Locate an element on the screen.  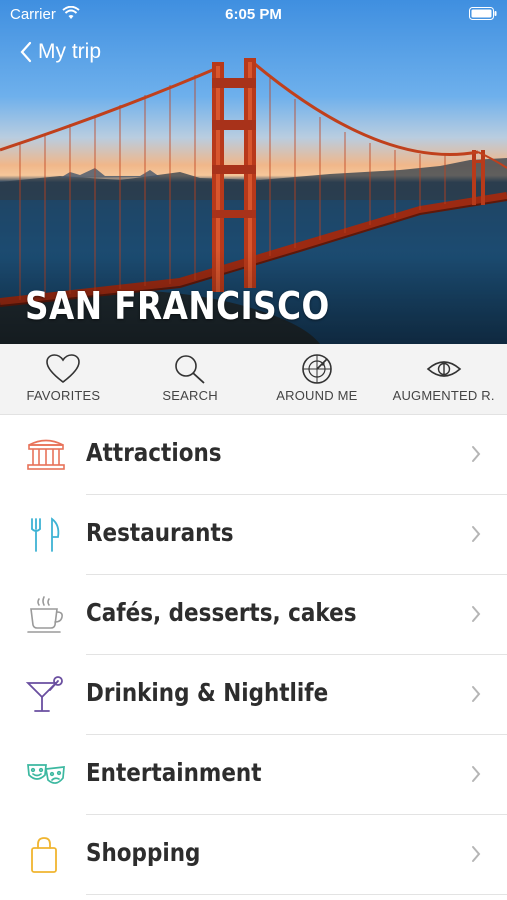
augmented-reality-label: AUGMENTED R. is located at coordinates (443, 395).